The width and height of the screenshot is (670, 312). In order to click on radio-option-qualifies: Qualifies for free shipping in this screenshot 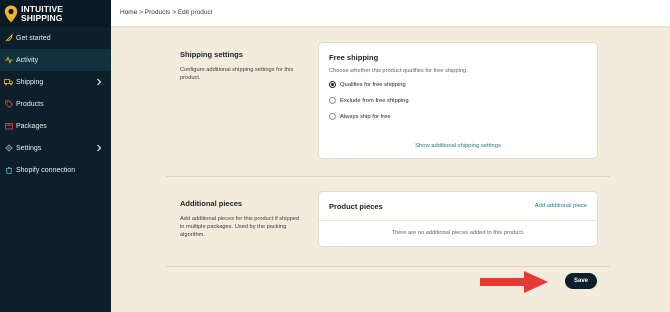, I will do `click(367, 84)`.